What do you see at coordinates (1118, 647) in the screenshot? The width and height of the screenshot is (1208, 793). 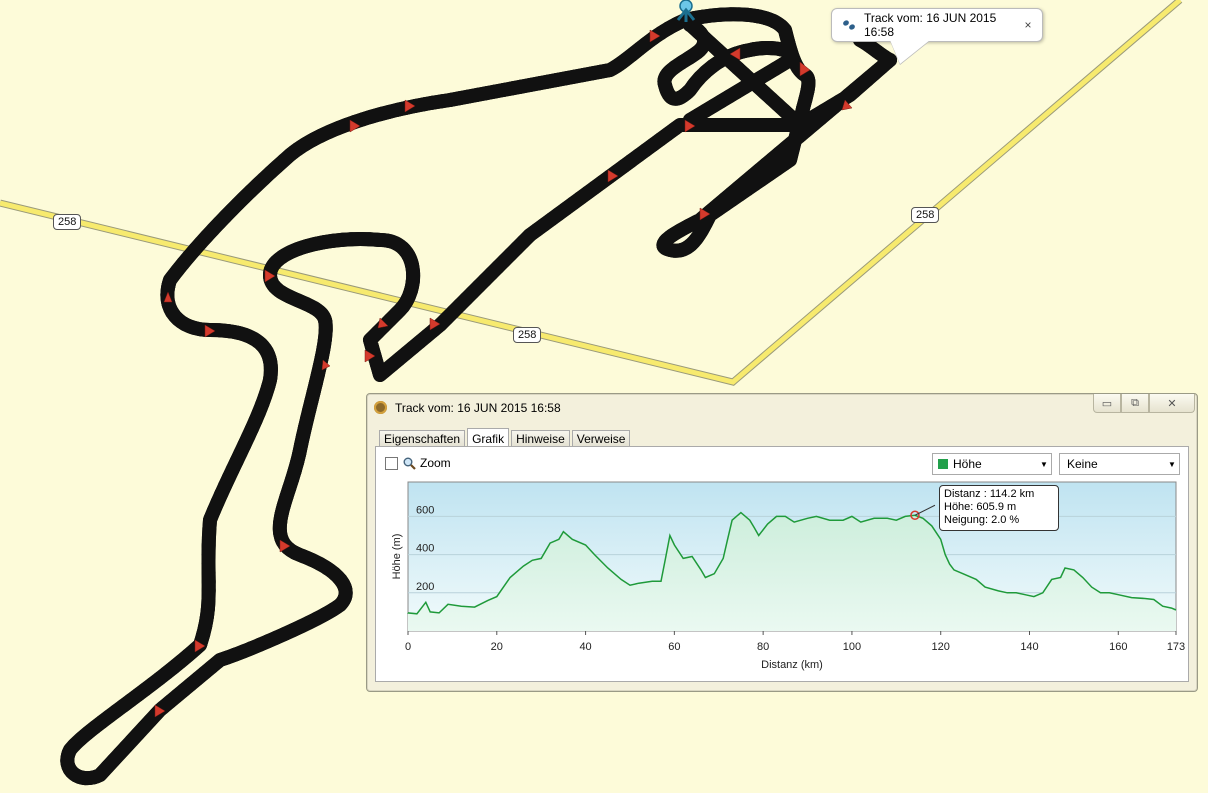 I see `x-tick-label: 160` at bounding box center [1118, 647].